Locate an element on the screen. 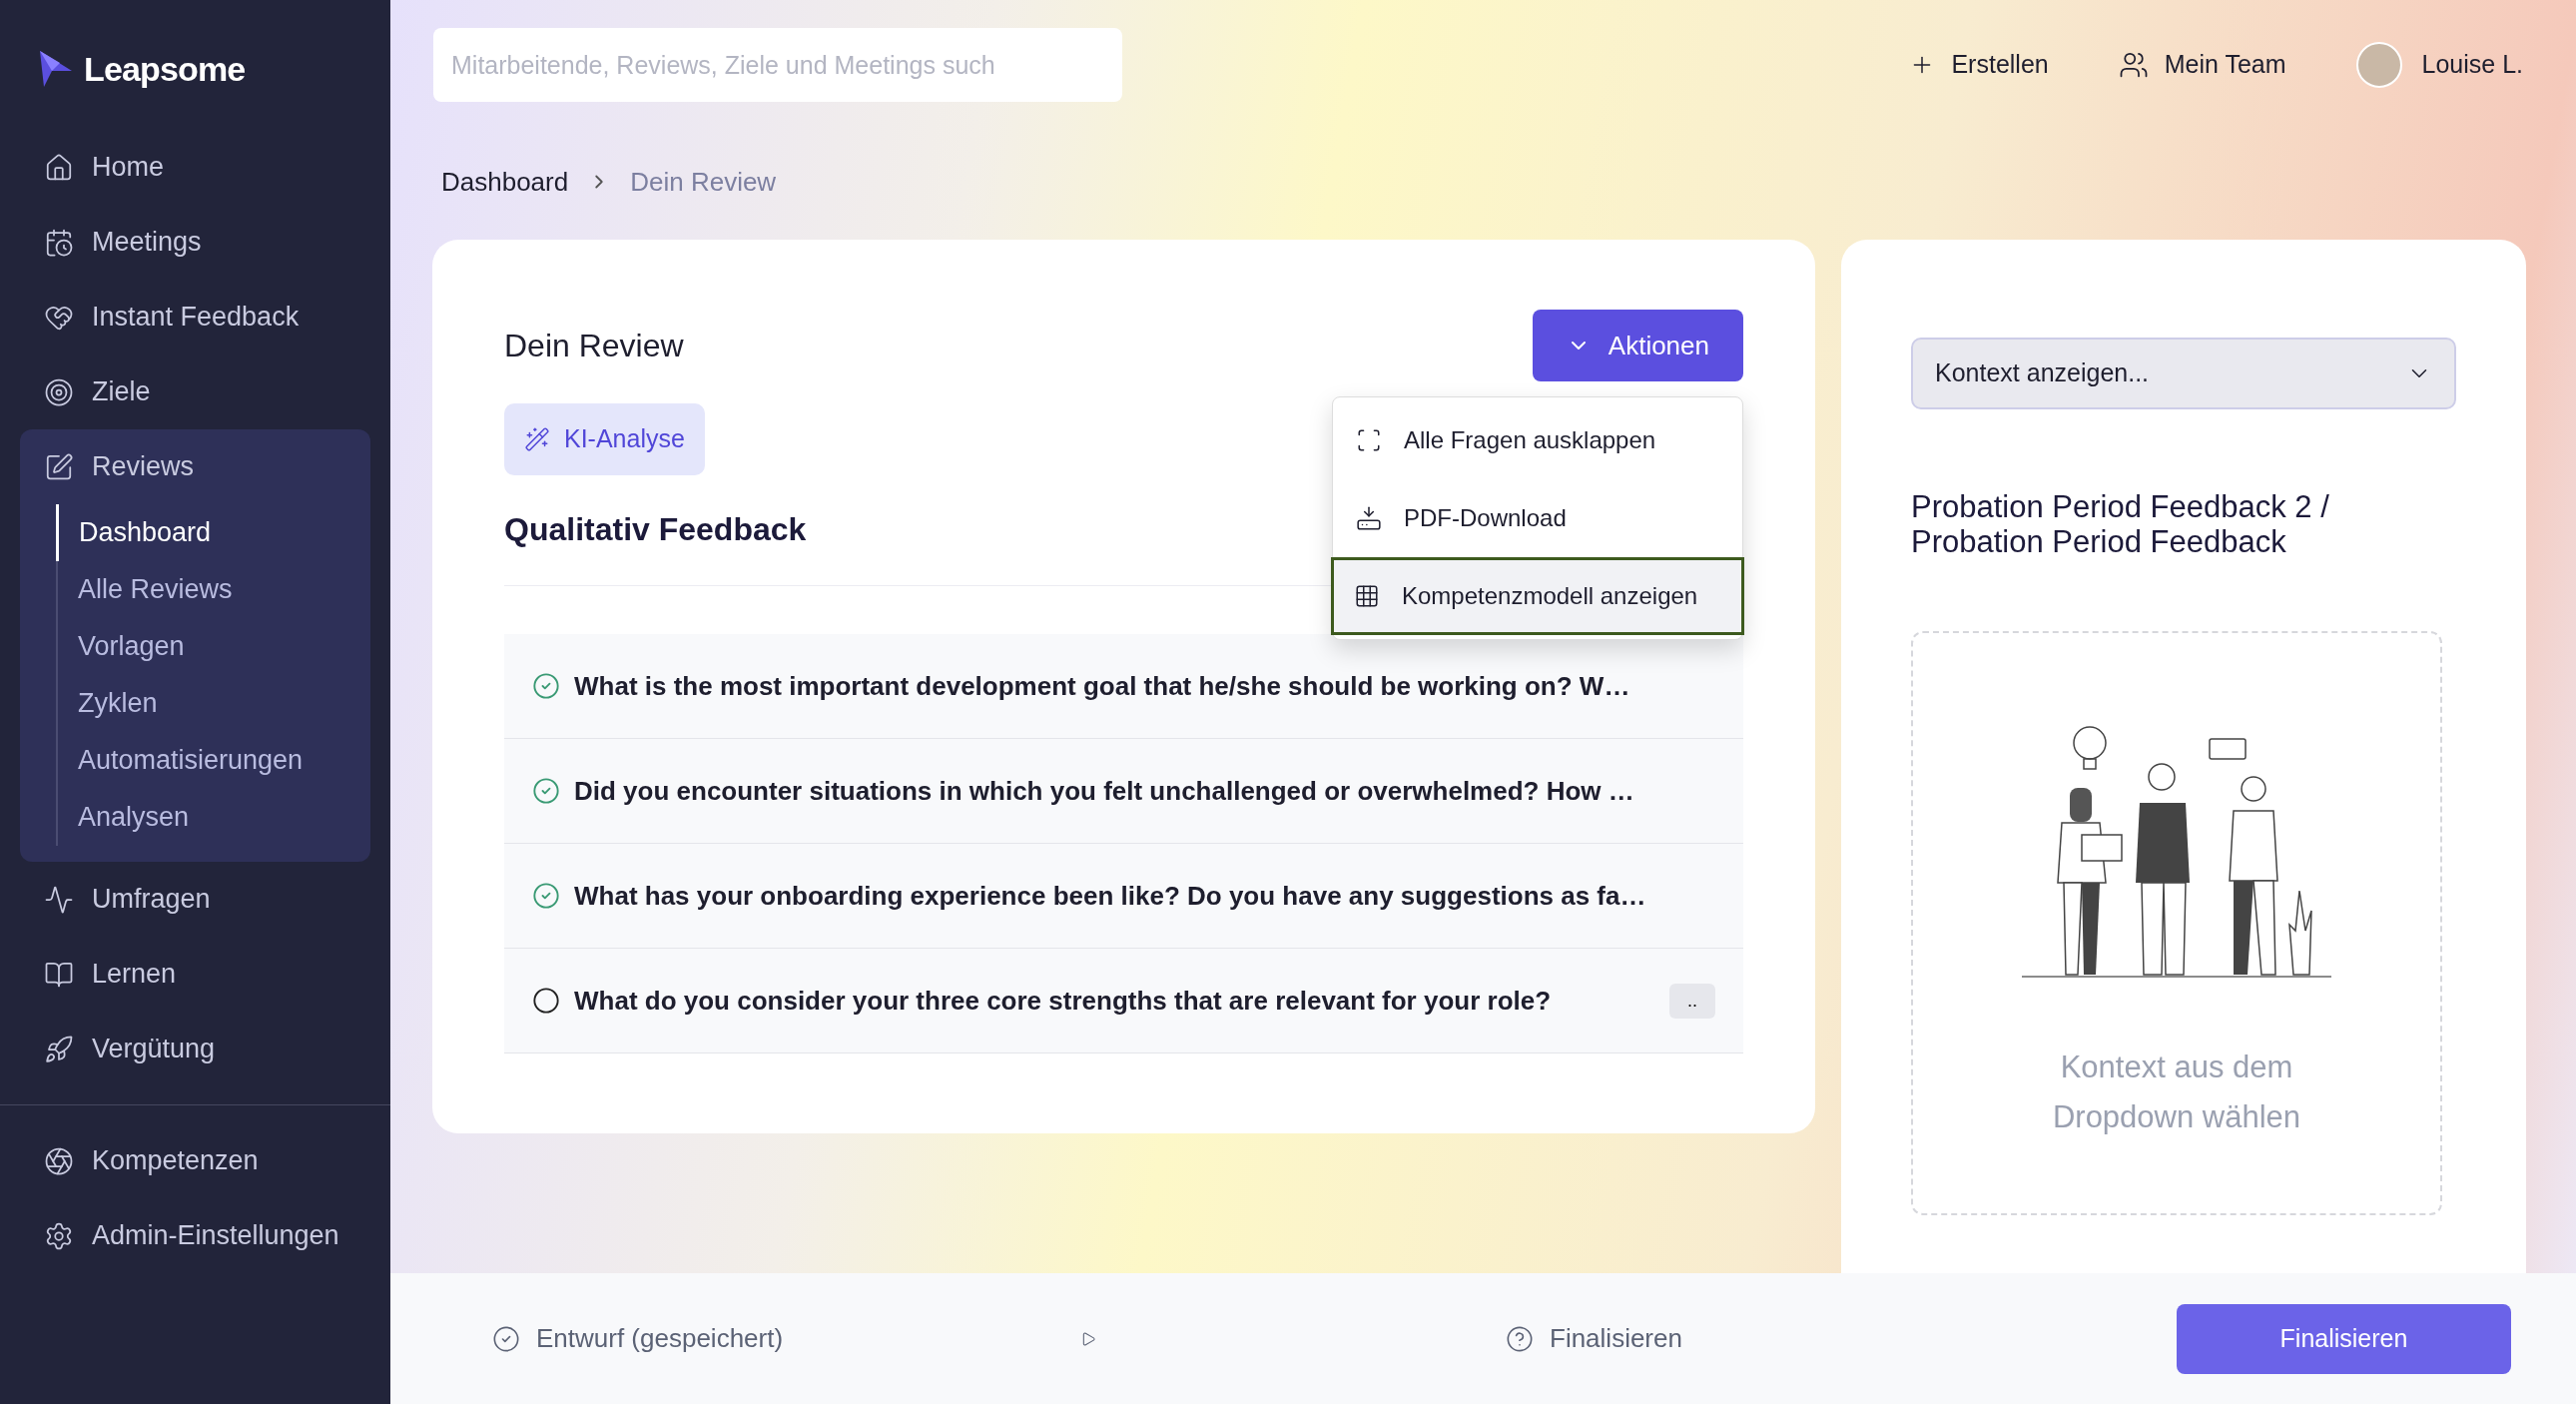 This screenshot has width=2576, height=1404. settings-icon is located at coordinates (59, 1235).